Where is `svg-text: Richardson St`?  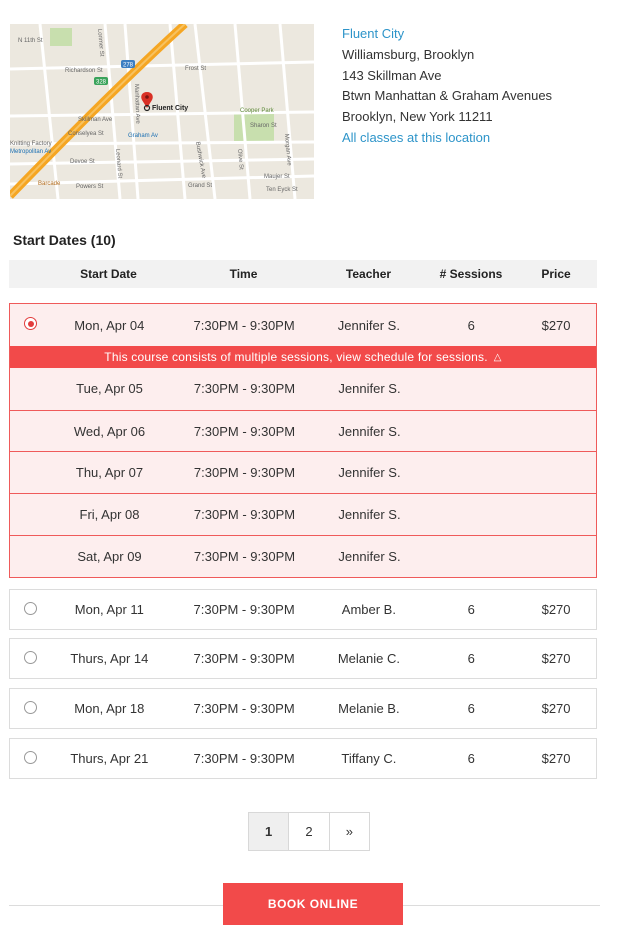
svg-text: Richardson St is located at coordinates (84, 71).